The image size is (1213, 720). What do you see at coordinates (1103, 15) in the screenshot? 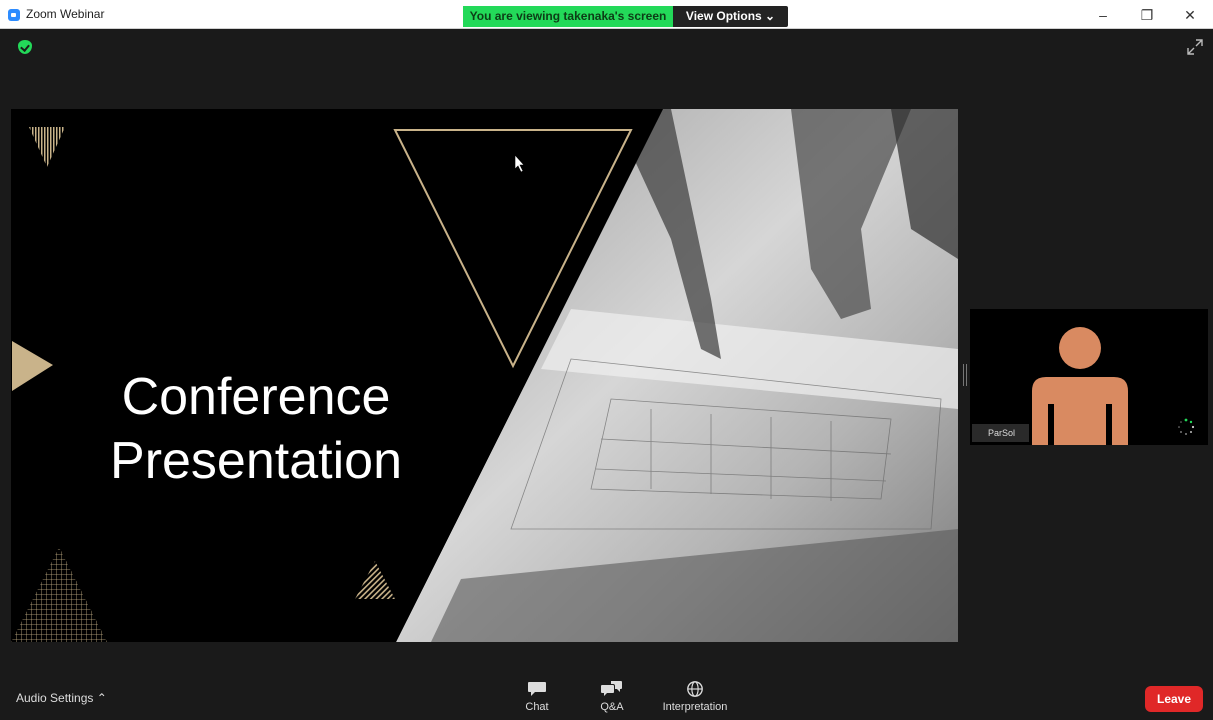
I see `minimize-button: –` at bounding box center [1103, 15].